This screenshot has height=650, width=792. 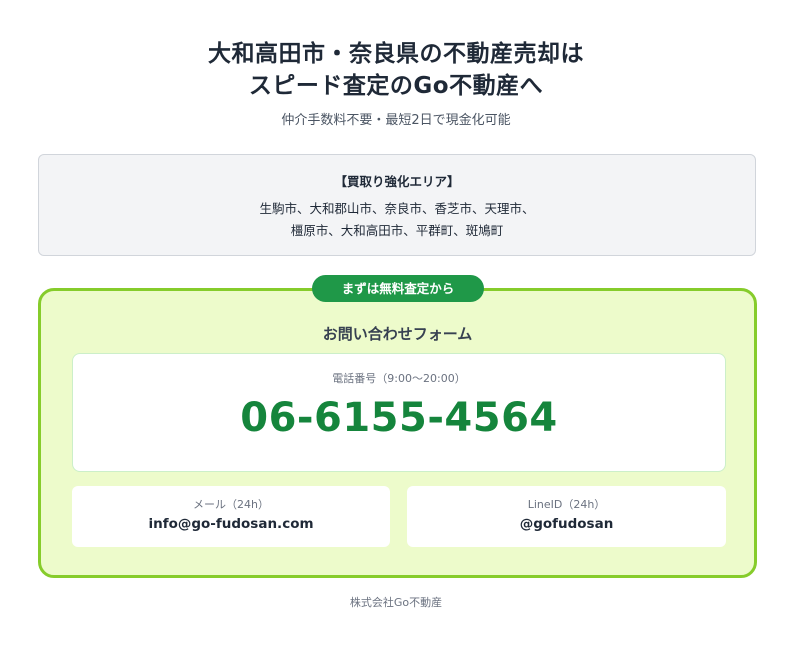 I want to click on purchase-area-line1: 生駒市、大和郡山市、奈良市、香芝市、天理市、, so click(x=397, y=208).